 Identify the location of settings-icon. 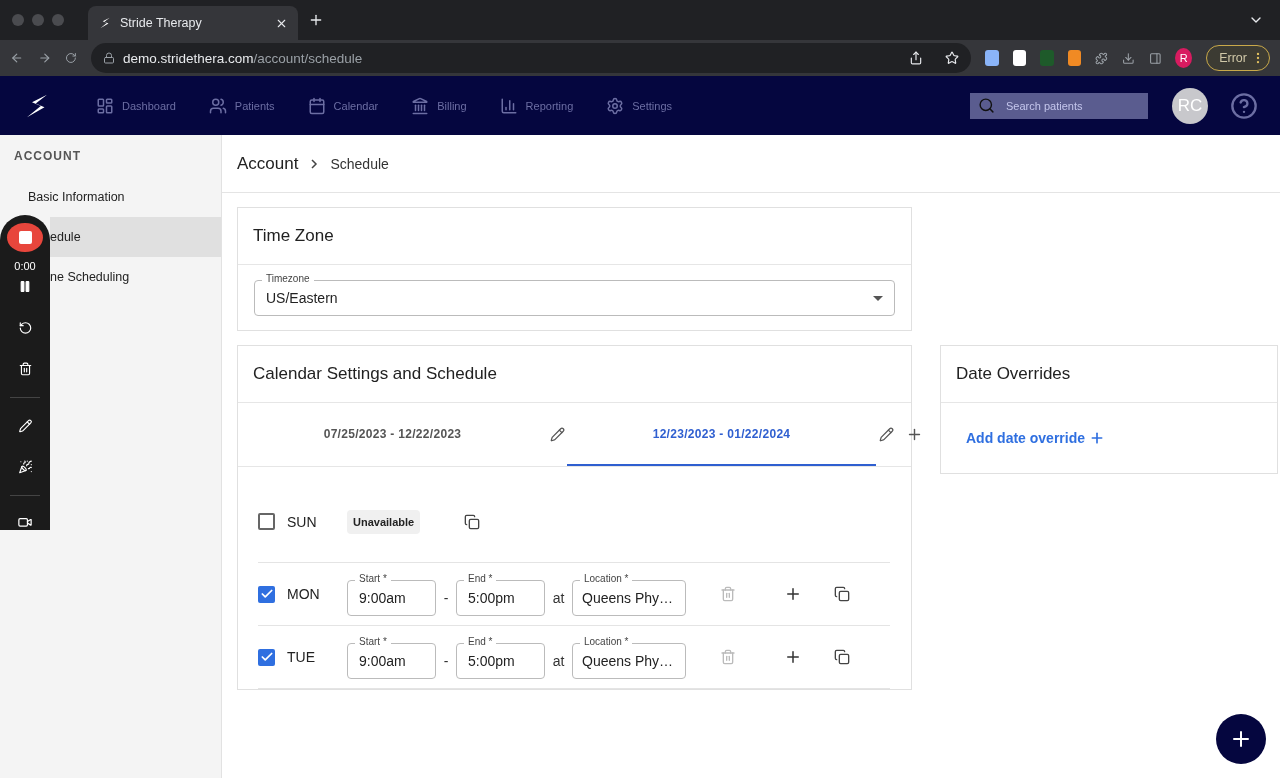
(615, 105).